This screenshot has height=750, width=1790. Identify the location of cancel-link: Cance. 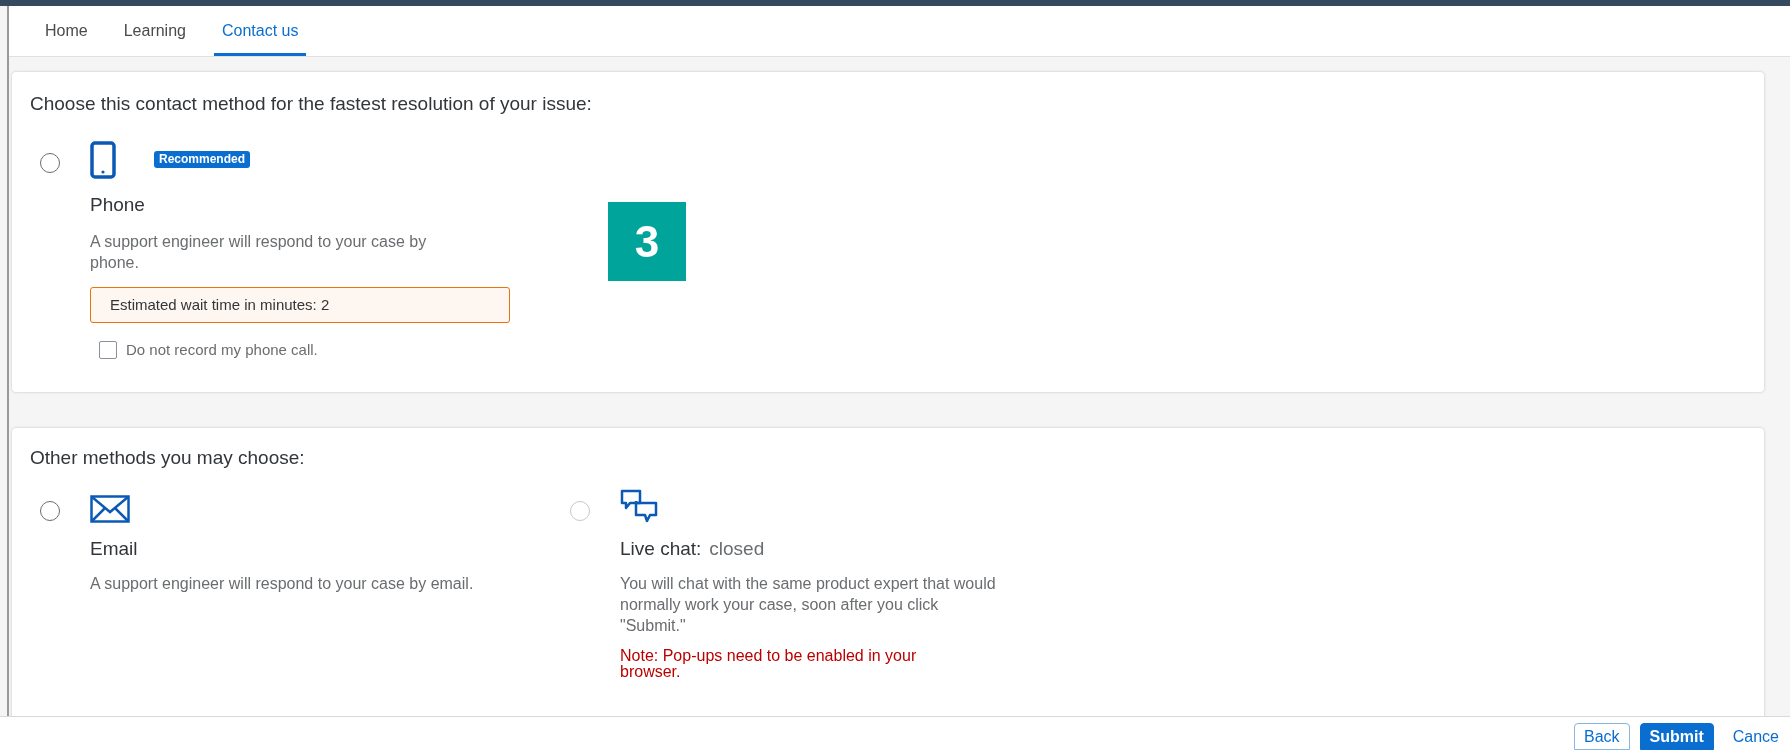
(1755, 736).